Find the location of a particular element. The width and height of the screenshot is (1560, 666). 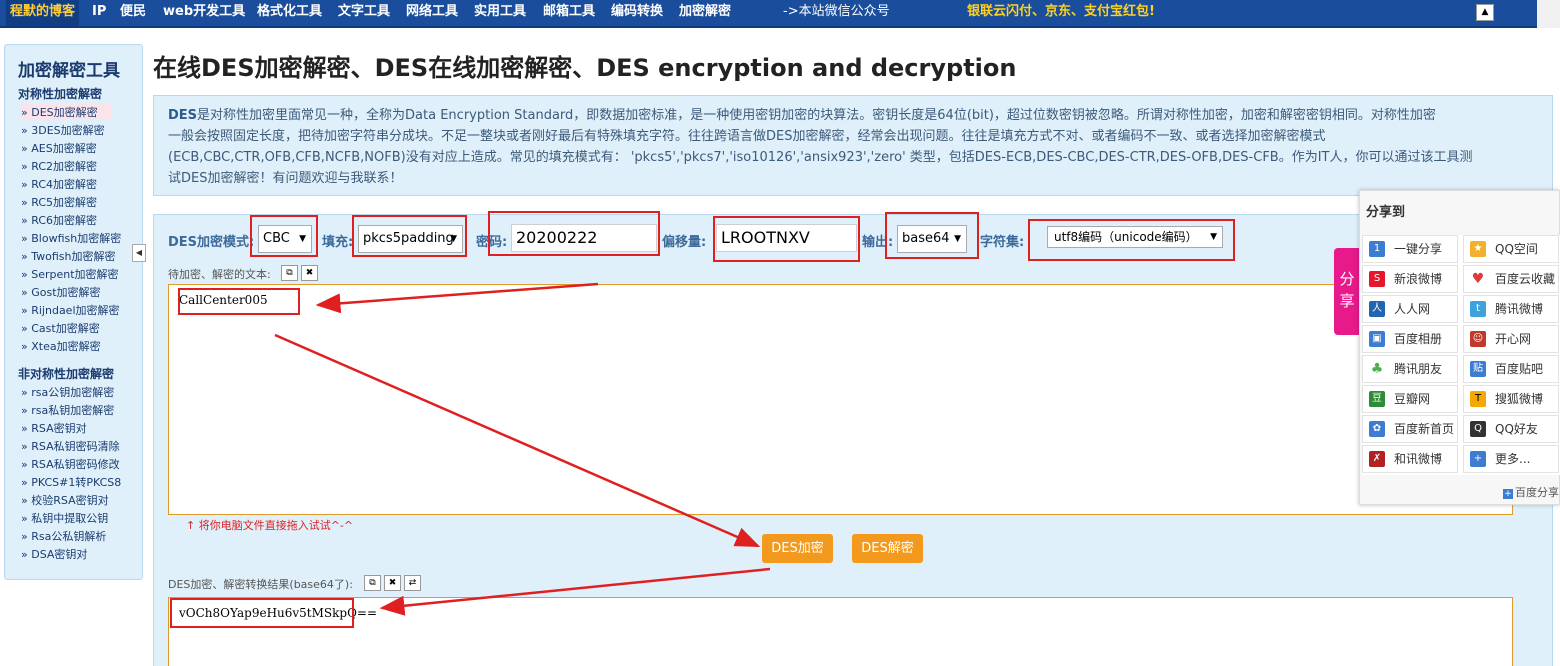

baidu-share-icon: + is located at coordinates (1508, 494).